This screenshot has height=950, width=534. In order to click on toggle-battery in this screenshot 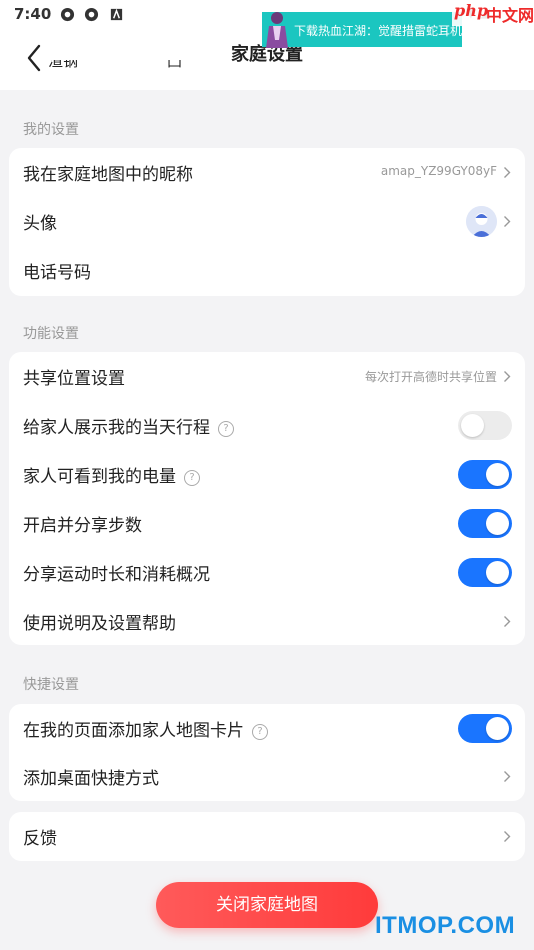, I will do `click(485, 474)`.